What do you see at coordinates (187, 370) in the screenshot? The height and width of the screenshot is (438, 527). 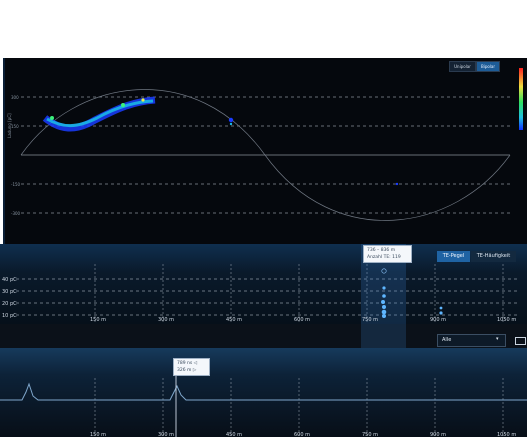 I see `cursor-distance: 326 m ▷` at bounding box center [187, 370].